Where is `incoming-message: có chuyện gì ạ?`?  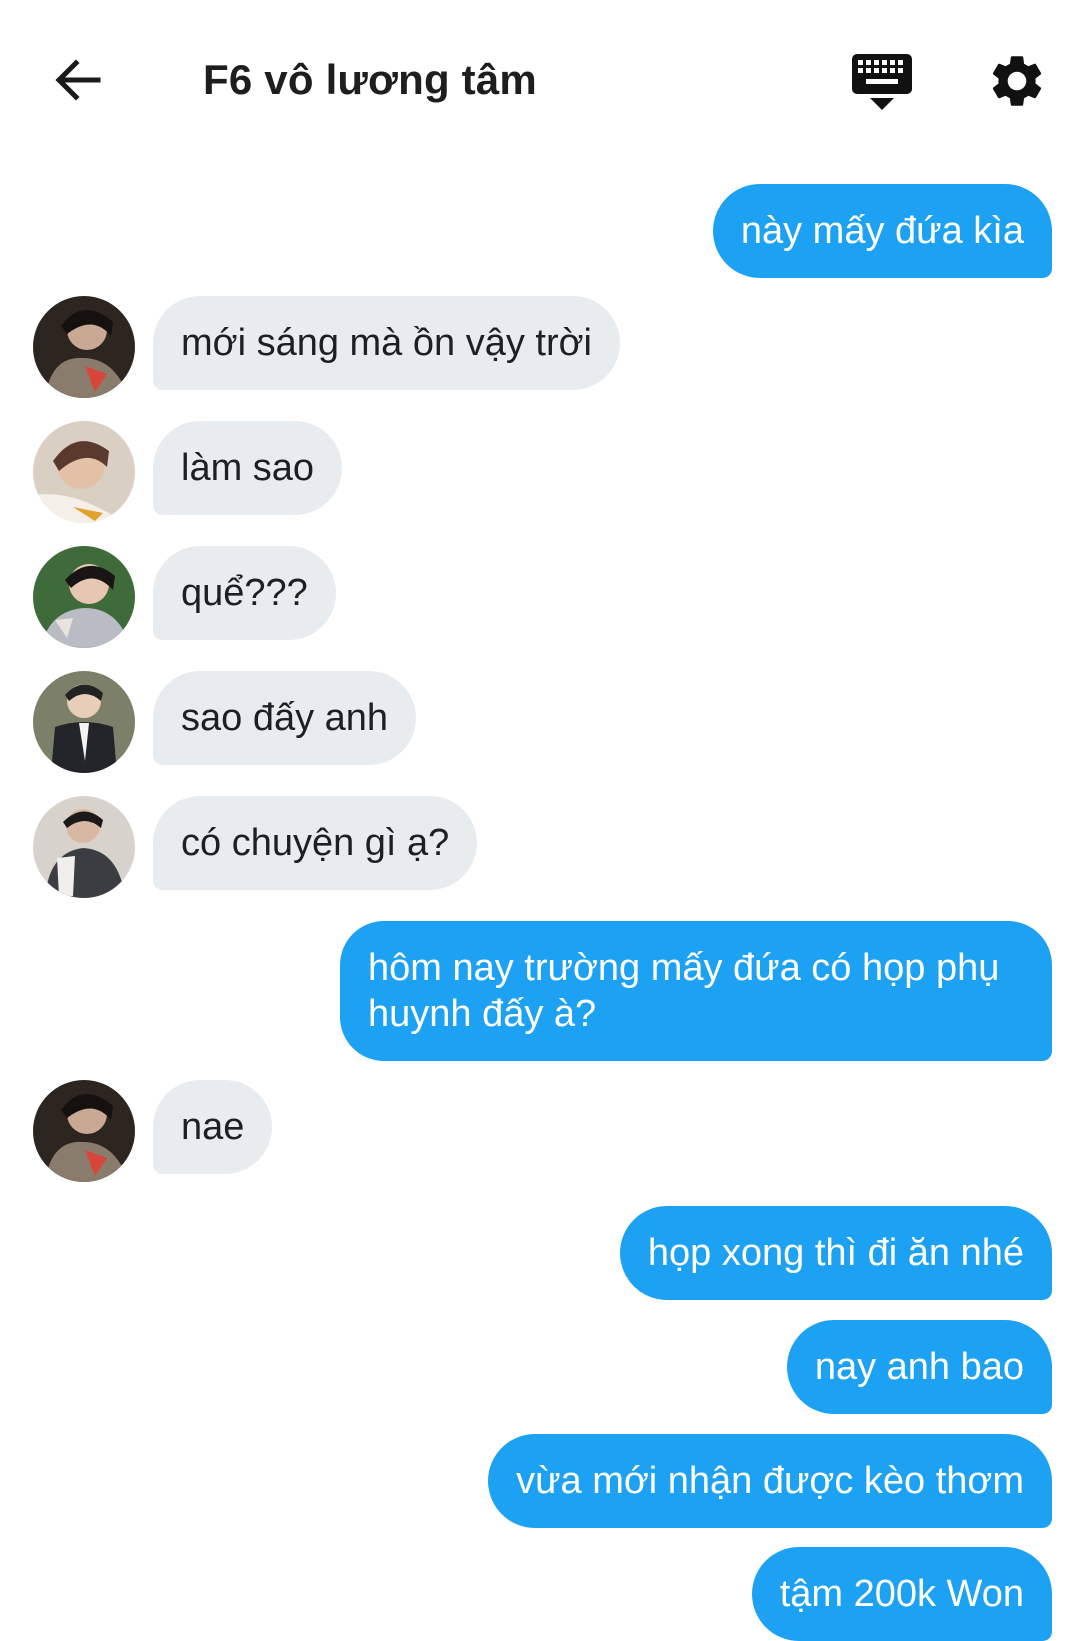 incoming-message: có chuyện gì ạ? is located at coordinates (315, 843).